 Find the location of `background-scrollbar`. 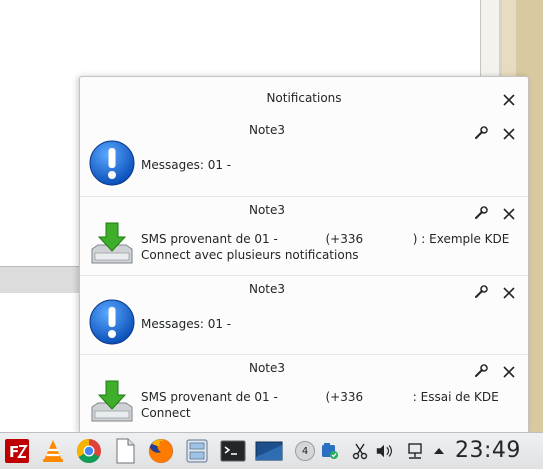

background-scrollbar is located at coordinates (40, 279).